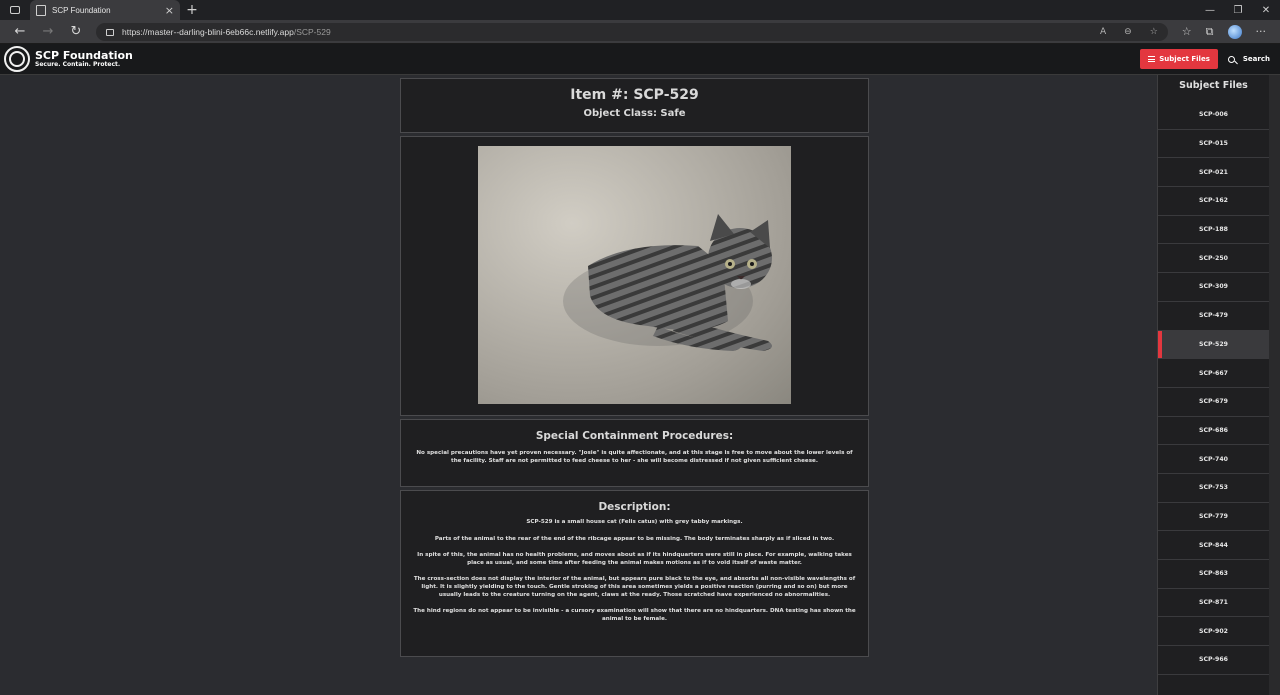 The height and width of the screenshot is (695, 1280). What do you see at coordinates (1213, 316) in the screenshot?
I see `sidebar-item-scp-479: SCP-479` at bounding box center [1213, 316].